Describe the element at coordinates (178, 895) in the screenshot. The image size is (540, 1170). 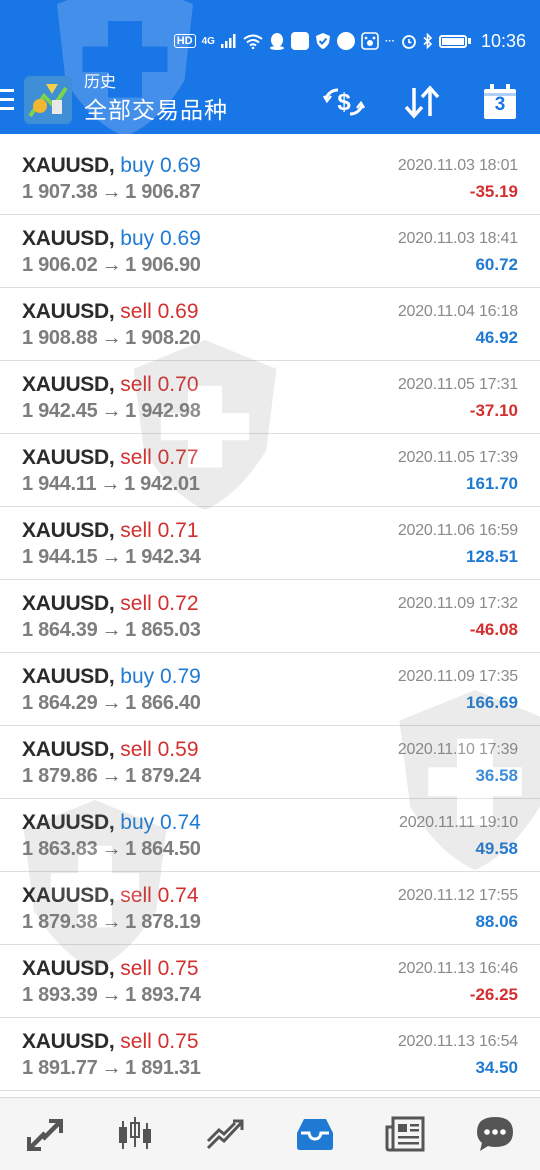
I see `trade-volume: 0.74` at that location.